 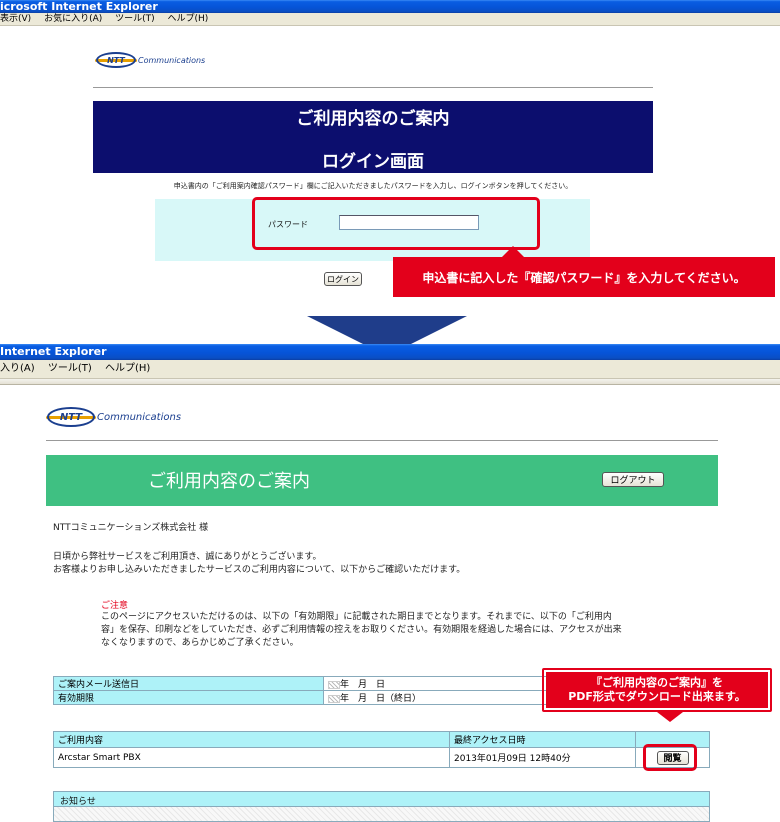 What do you see at coordinates (542, 757) in the screenshot?
I see `last-access-value: 2013年01月09日 12時40分` at bounding box center [542, 757].